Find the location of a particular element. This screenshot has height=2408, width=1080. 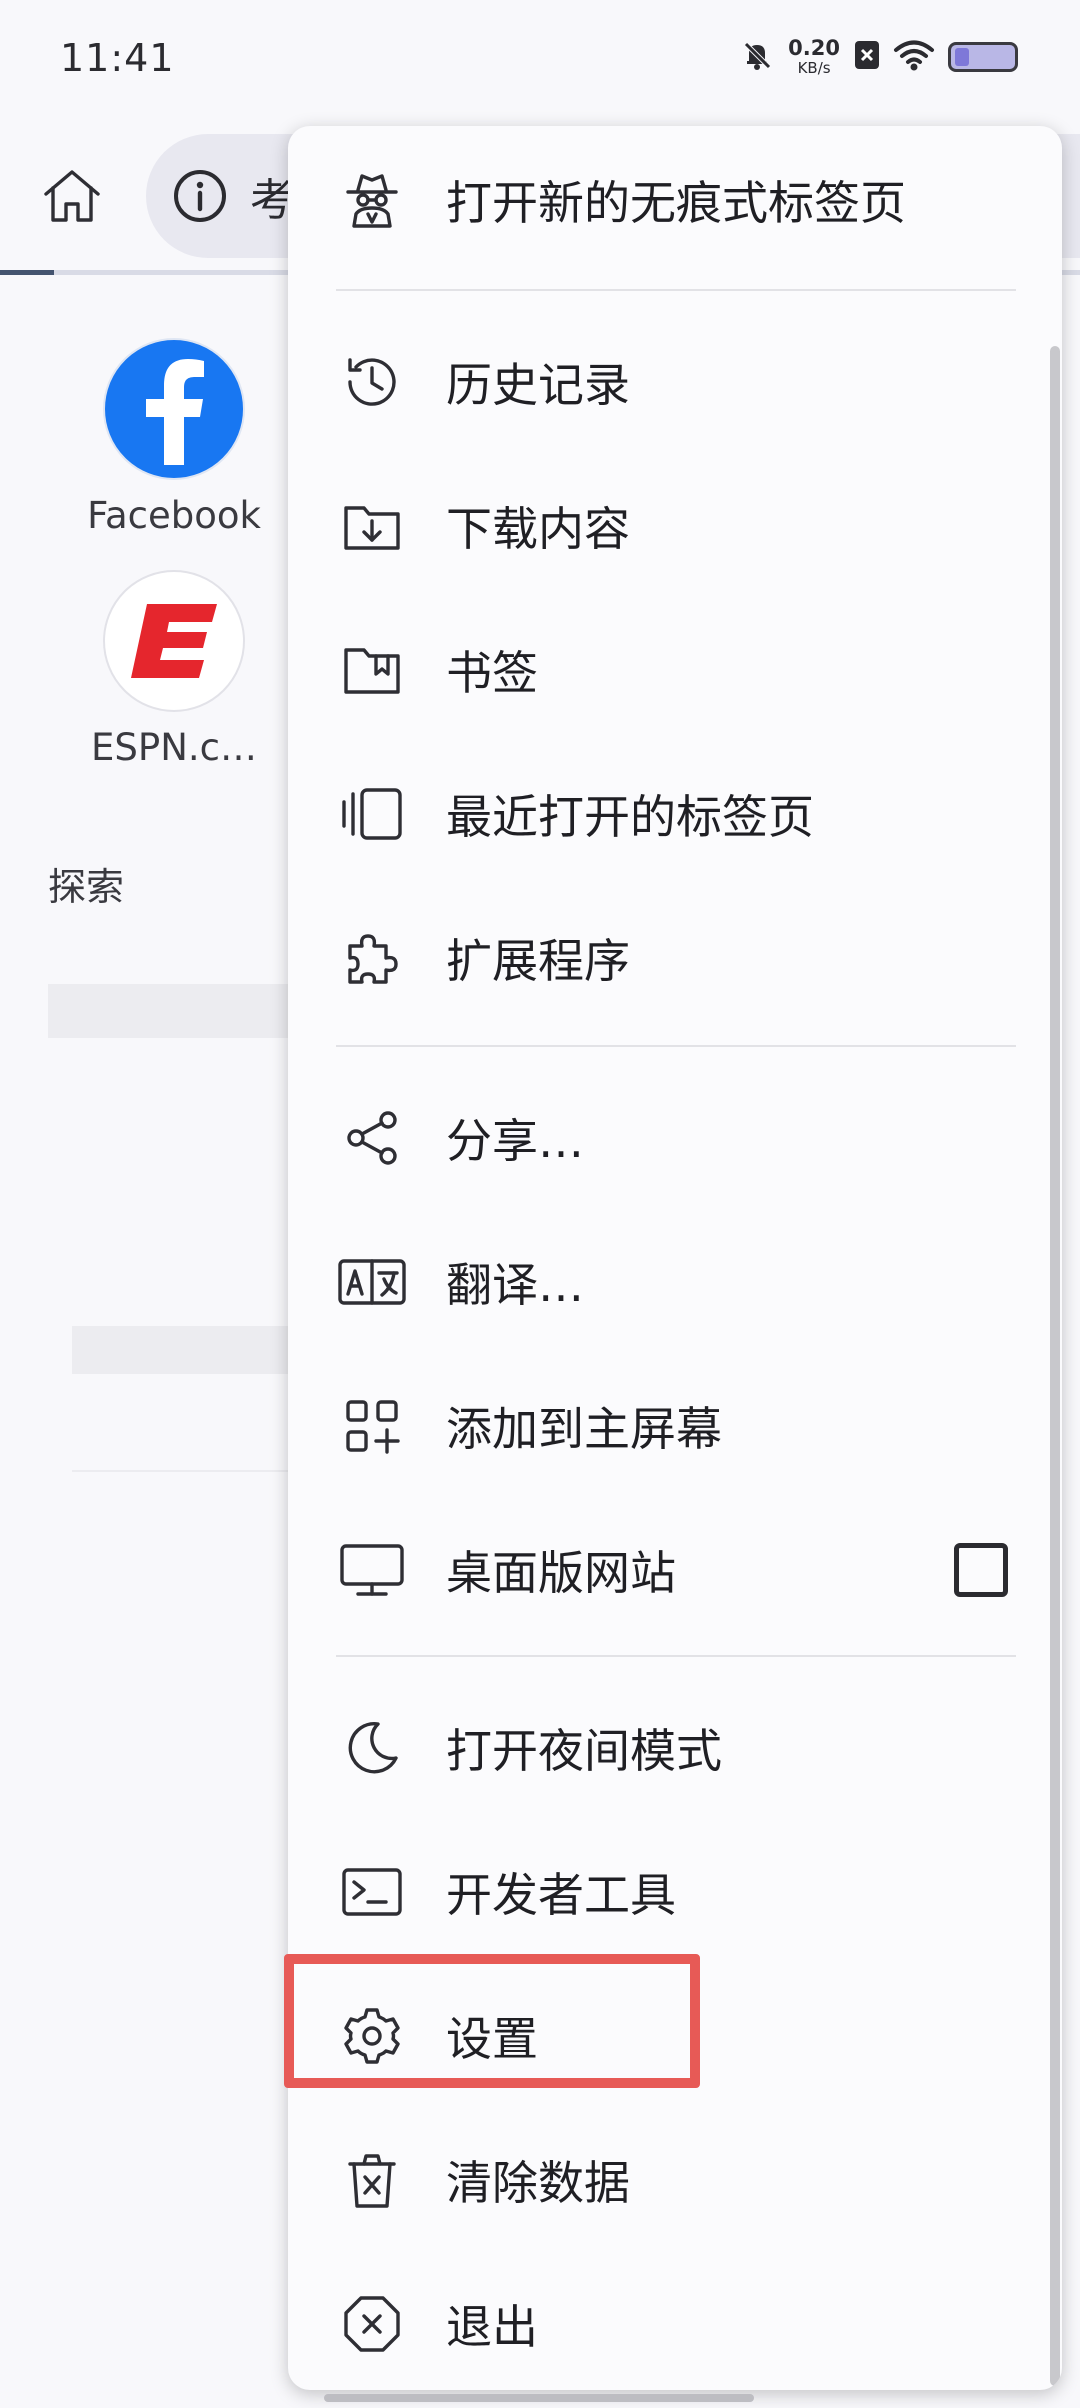

menu-item-incognito: 打开新的无痕式标签页 is located at coordinates (675, 200).